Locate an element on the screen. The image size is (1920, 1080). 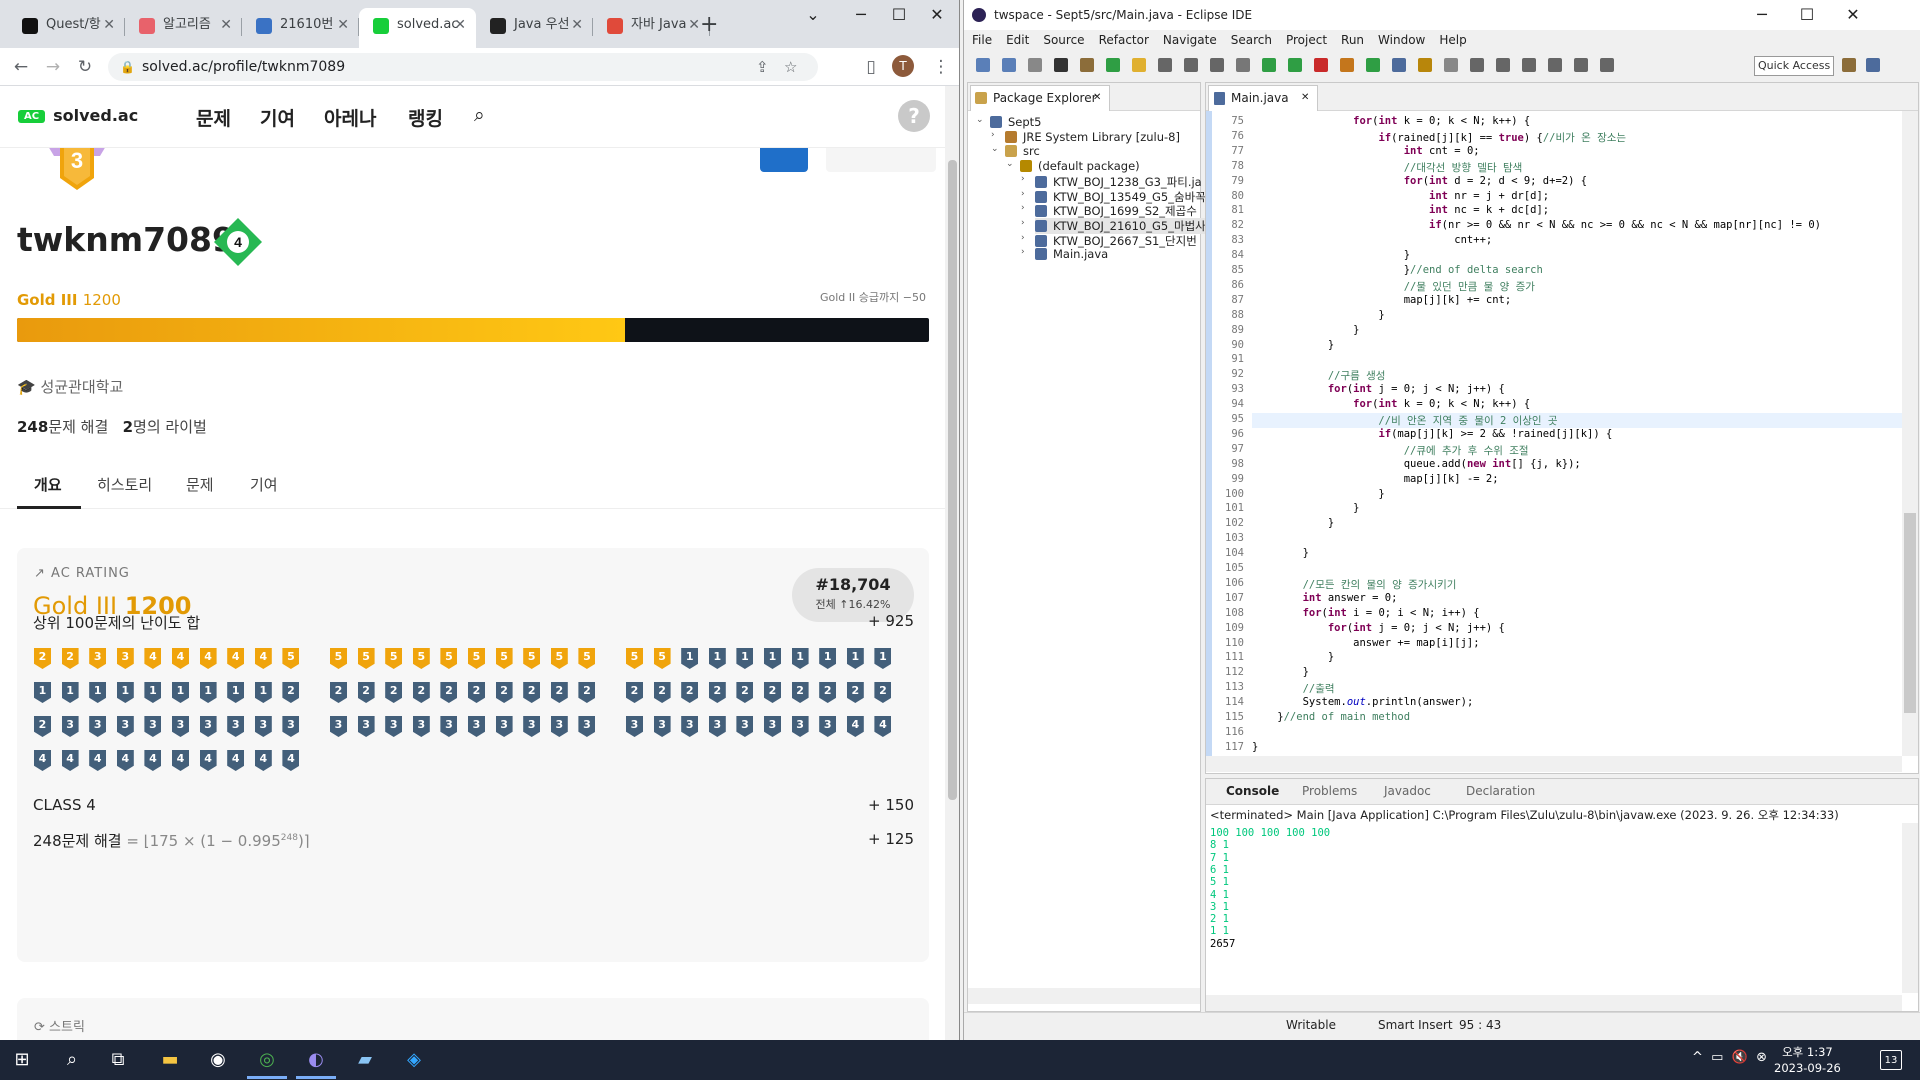
code-line: }//end of main method is located at coordinates (1331, 717).